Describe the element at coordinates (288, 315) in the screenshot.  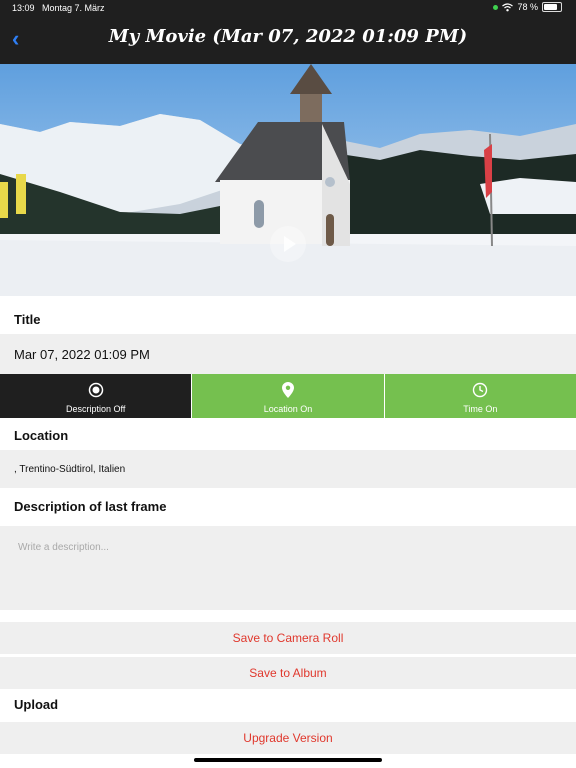
I see `title-section: Title` at that location.